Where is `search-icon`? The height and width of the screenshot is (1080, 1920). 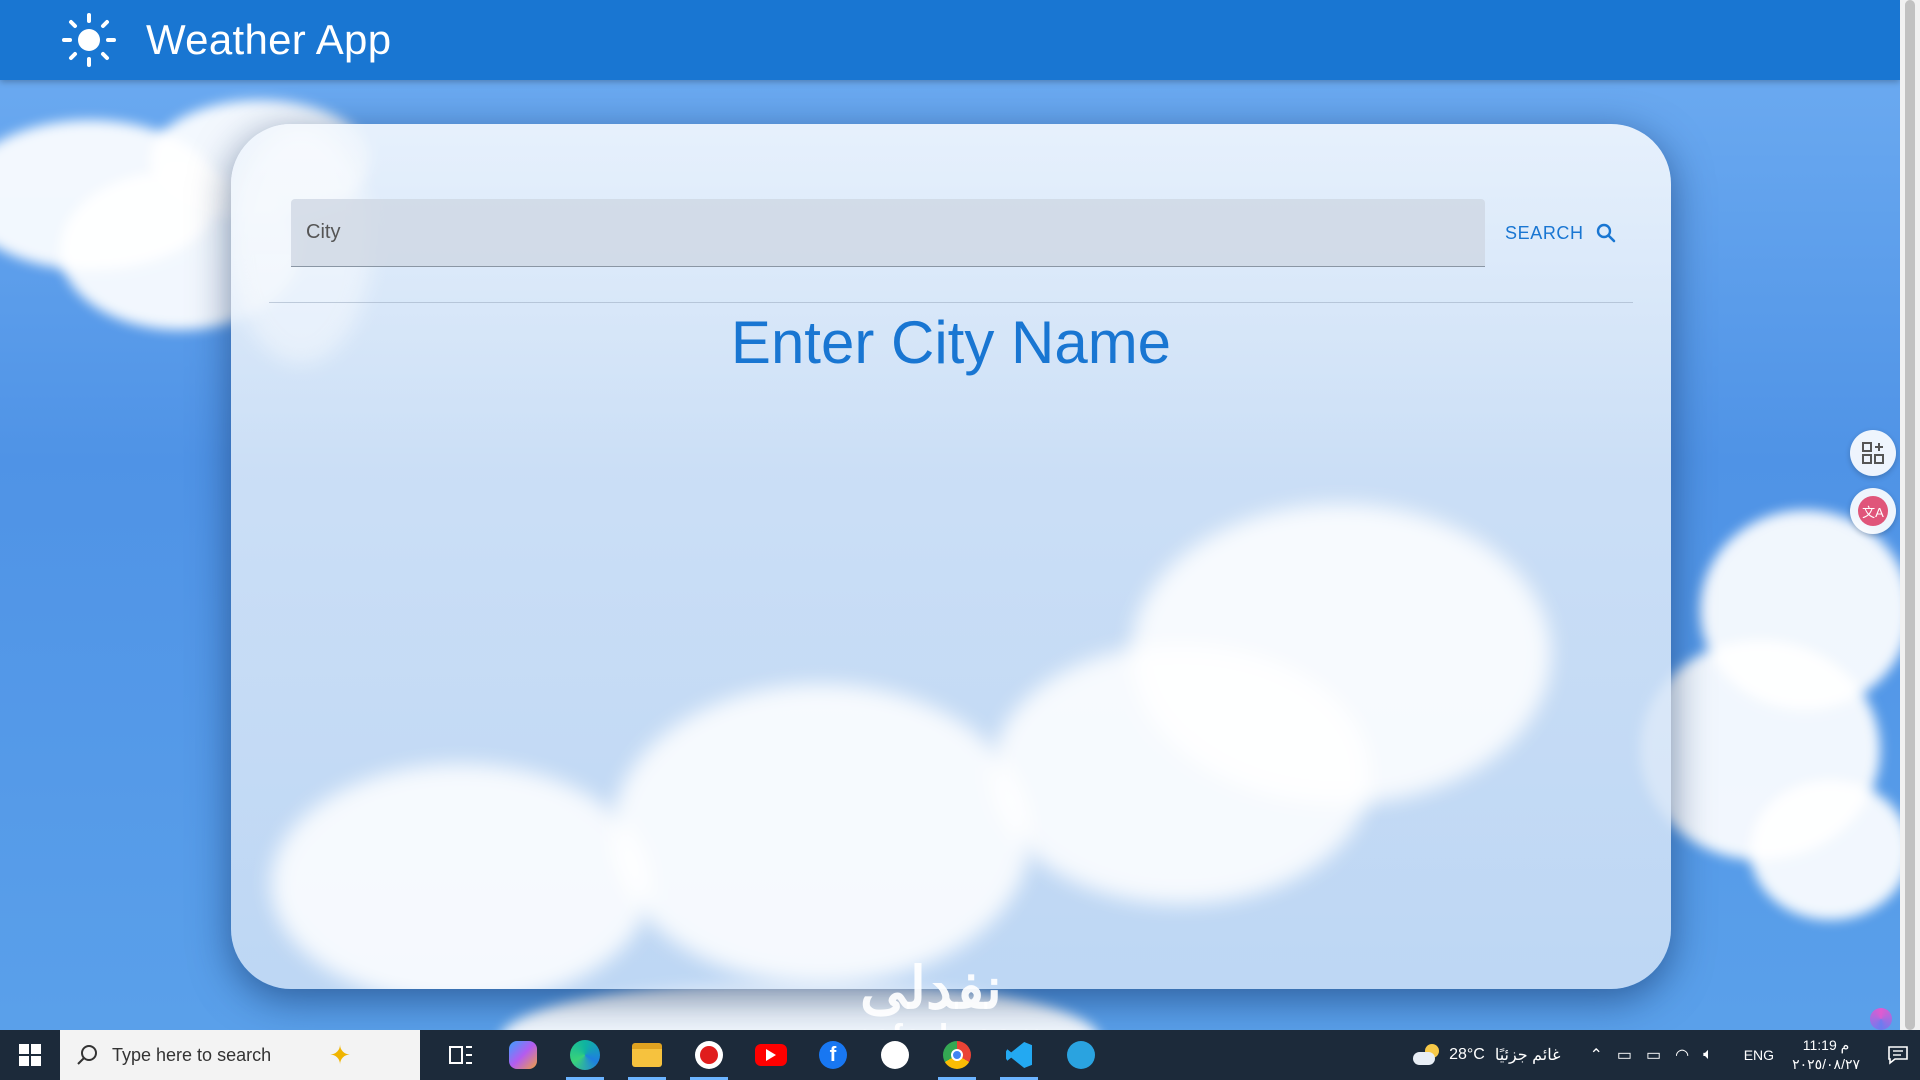 search-icon is located at coordinates (1605, 233).